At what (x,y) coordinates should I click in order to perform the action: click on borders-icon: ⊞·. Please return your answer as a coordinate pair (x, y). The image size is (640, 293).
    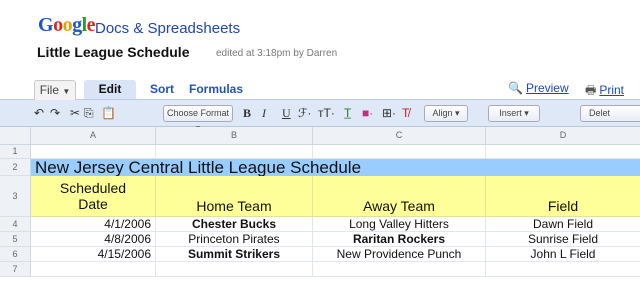
    Looking at the image, I should click on (389, 113).